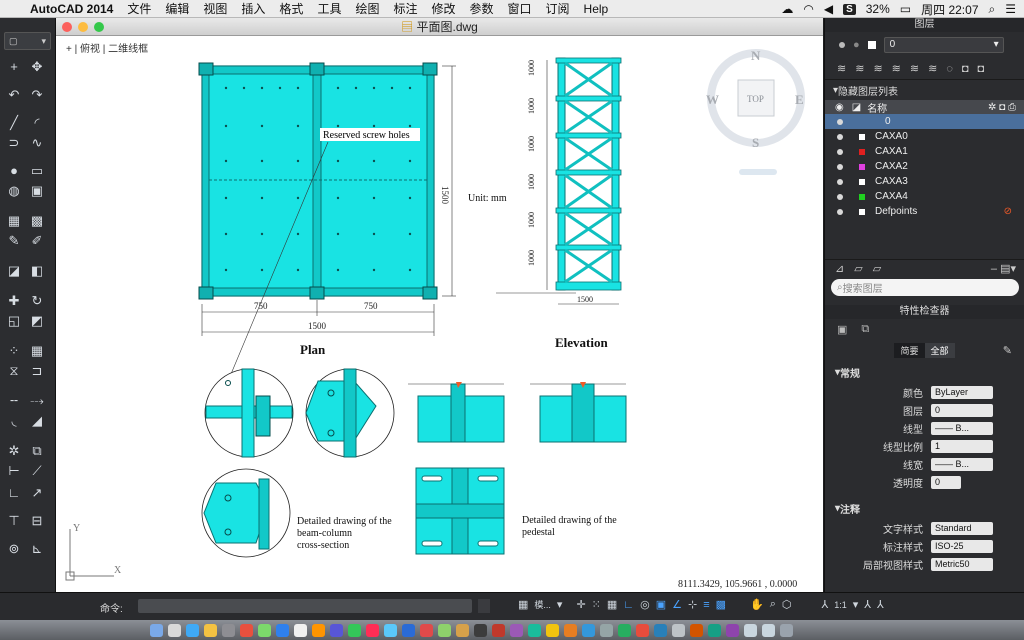 This screenshot has width=1024, height=640. I want to click on tab-brief: 简要, so click(909, 350).